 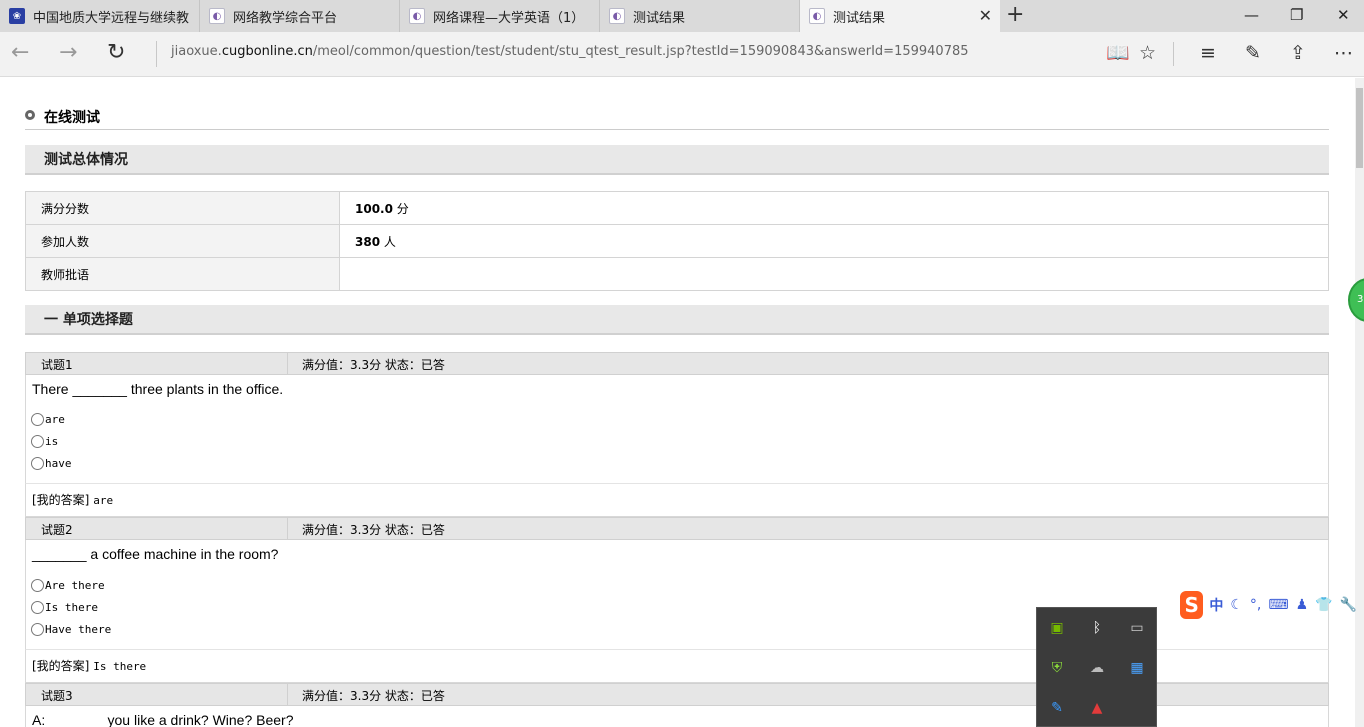 I want to click on moon-icon: ☾, so click(x=1236, y=605).